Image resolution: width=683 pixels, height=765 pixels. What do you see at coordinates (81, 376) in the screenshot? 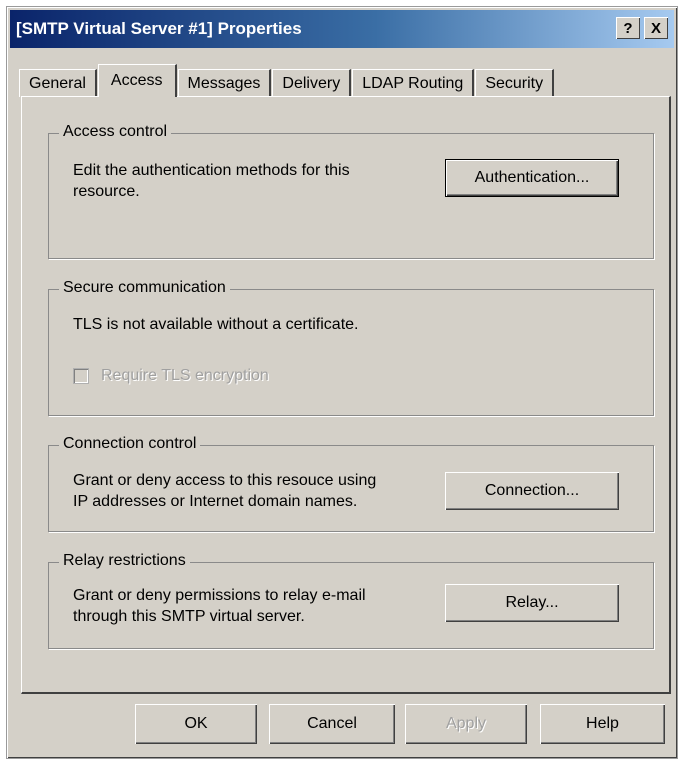
I see `require-tls-checkbox` at bounding box center [81, 376].